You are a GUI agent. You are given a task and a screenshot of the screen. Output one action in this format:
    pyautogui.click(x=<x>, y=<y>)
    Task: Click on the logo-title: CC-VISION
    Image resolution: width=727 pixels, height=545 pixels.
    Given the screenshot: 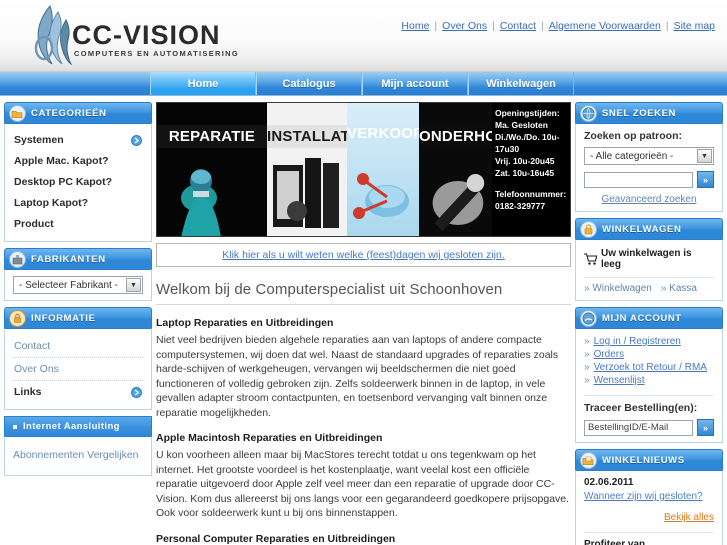 What is the action you would take?
    pyautogui.click(x=146, y=35)
    